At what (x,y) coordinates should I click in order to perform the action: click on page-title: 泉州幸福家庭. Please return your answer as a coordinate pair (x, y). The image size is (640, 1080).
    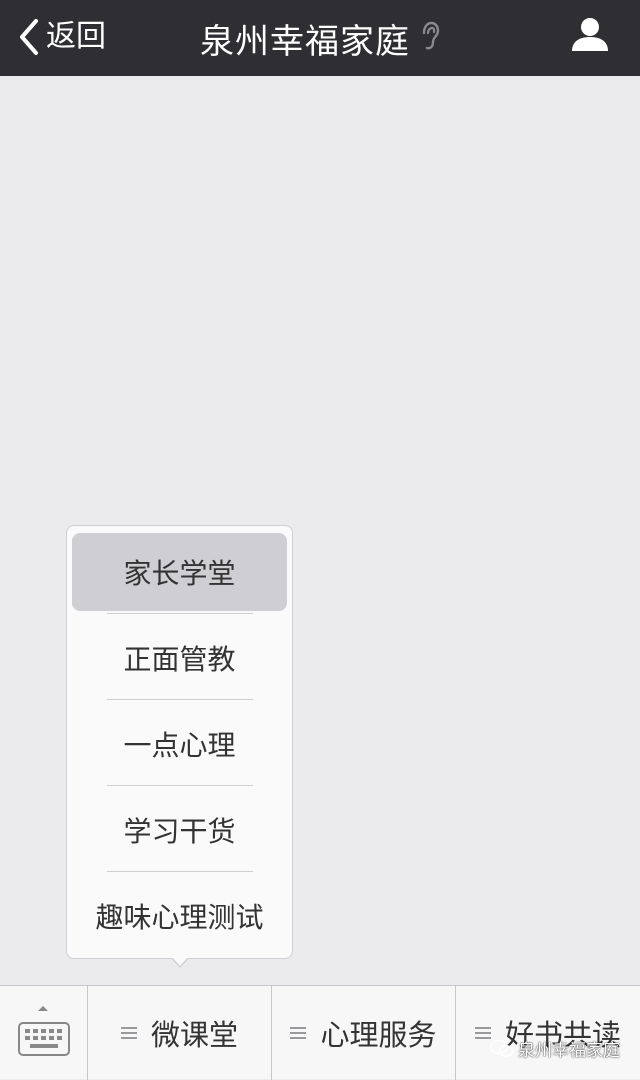
    Looking at the image, I should click on (305, 41).